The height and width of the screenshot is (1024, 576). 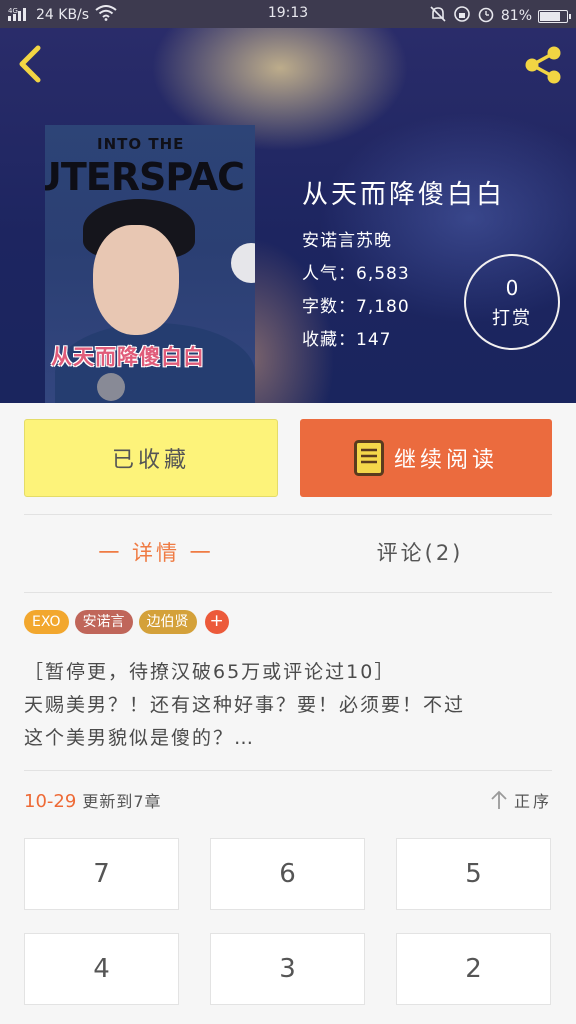 What do you see at coordinates (512, 302) in the screenshot?
I see `tip-button: 0 打赏` at bounding box center [512, 302].